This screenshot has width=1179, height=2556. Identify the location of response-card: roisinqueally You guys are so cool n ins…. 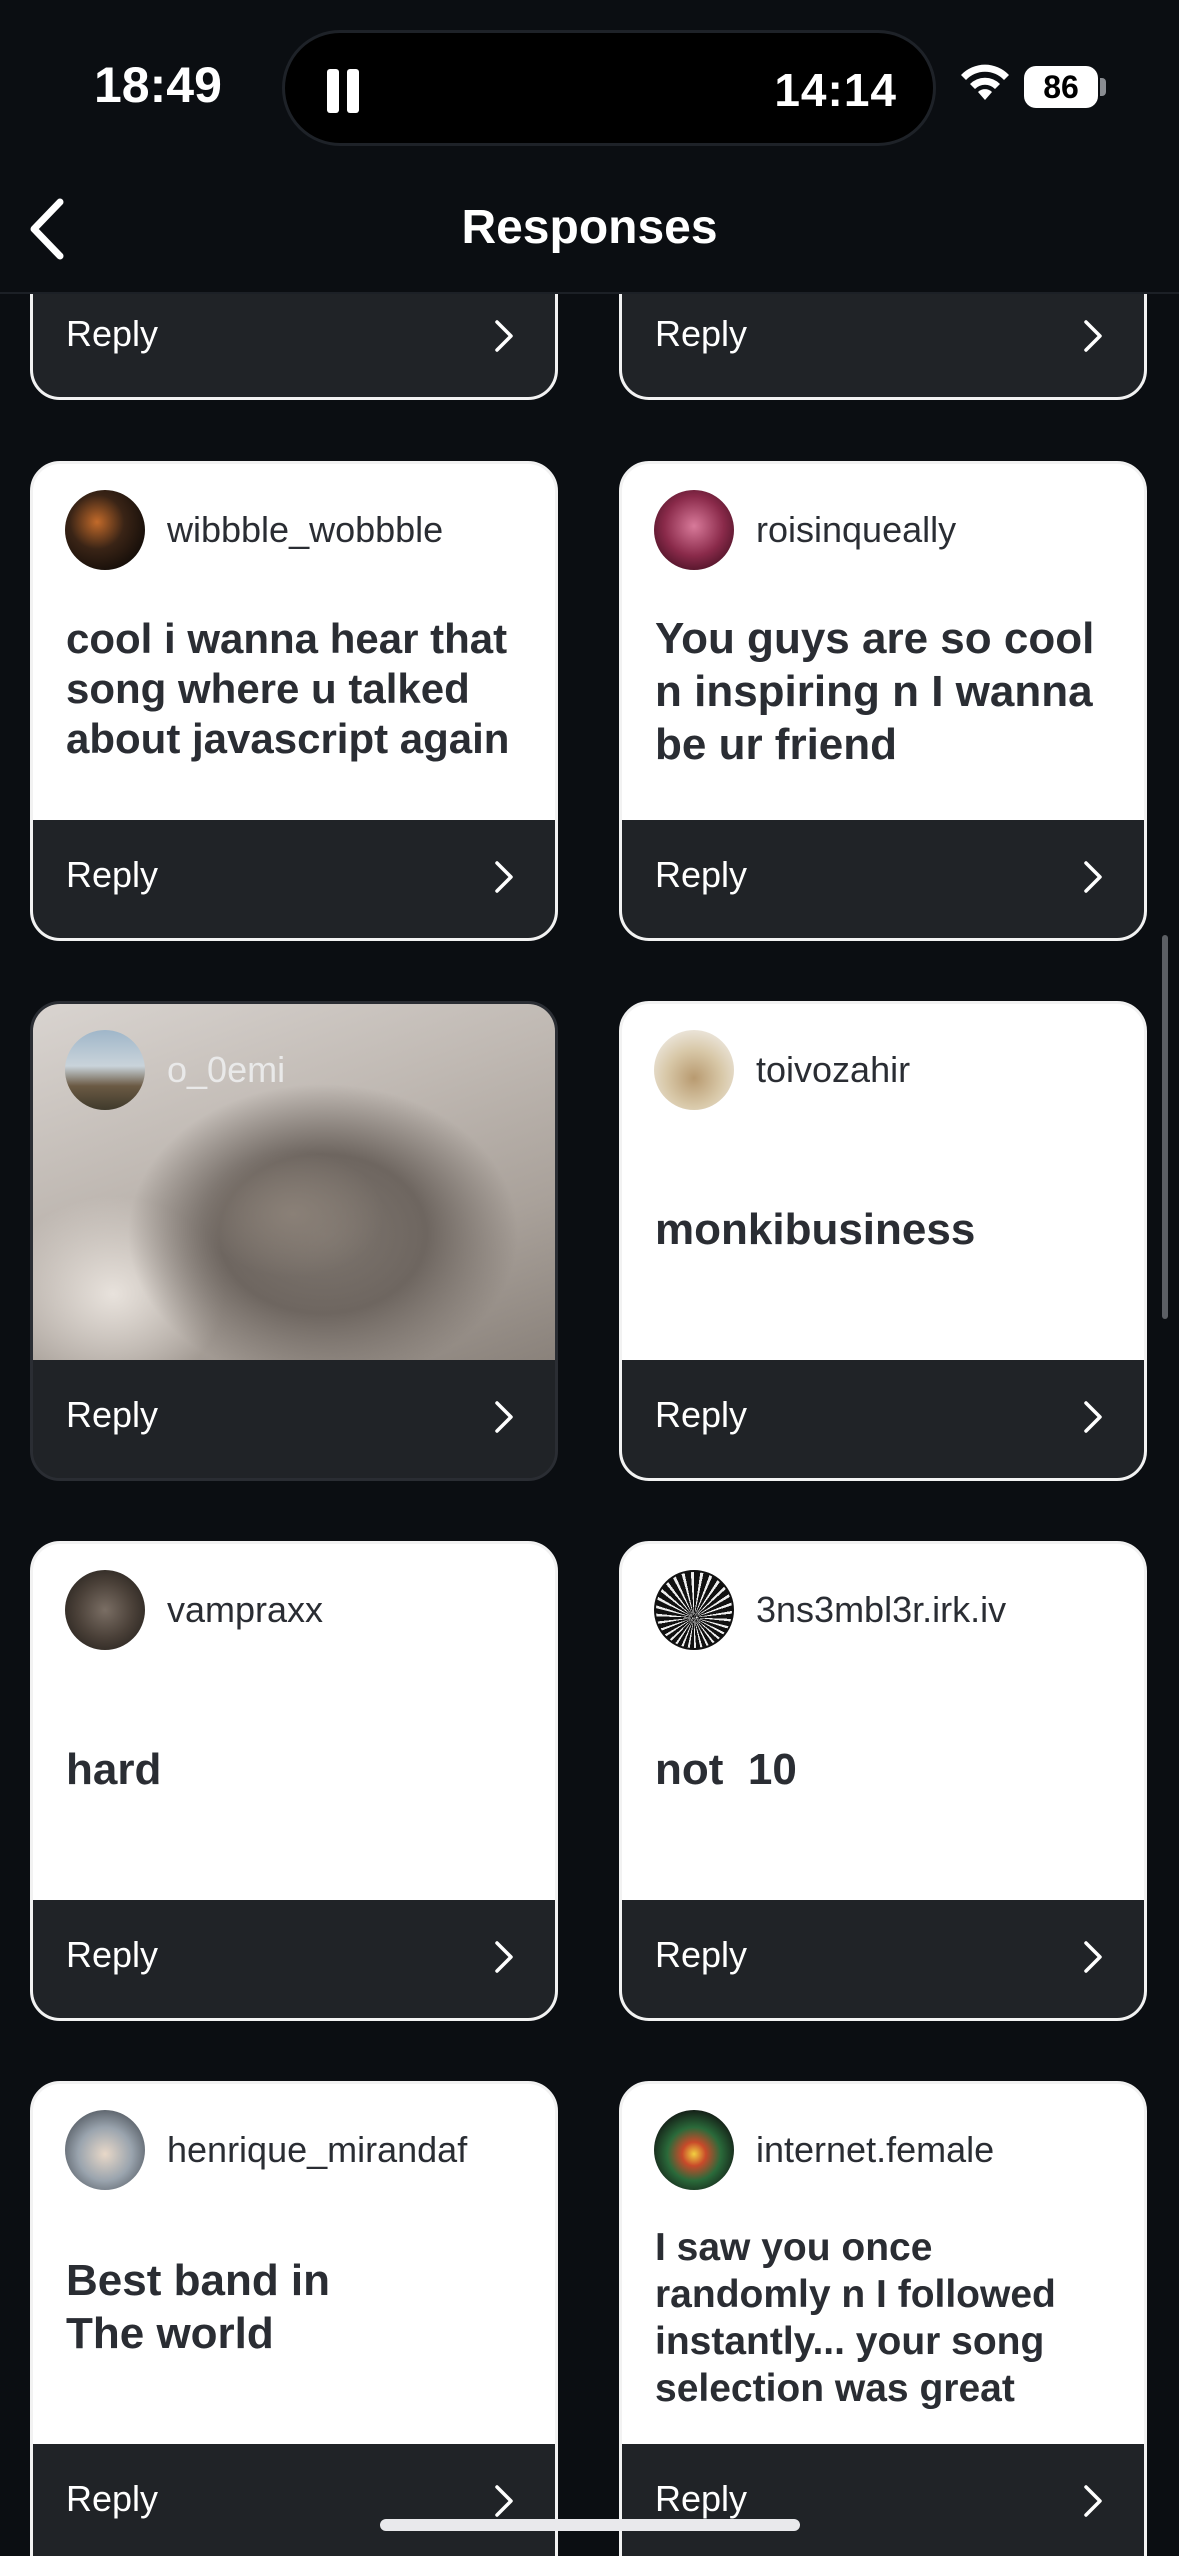
(883, 701).